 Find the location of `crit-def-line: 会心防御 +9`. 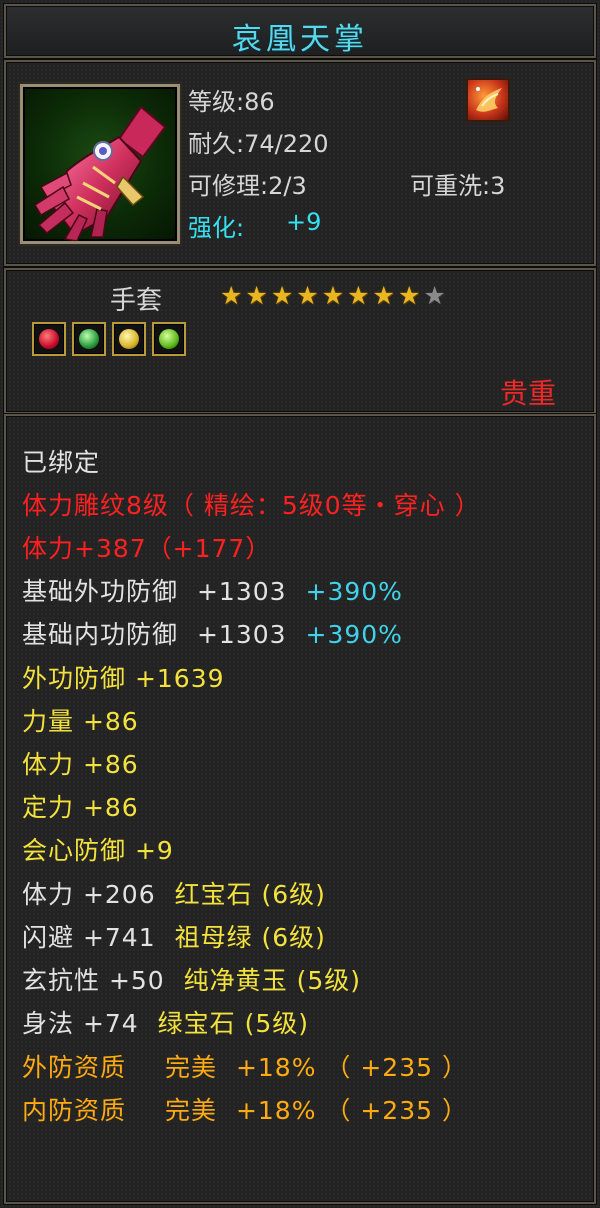

crit-def-line: 会心防御 +9 is located at coordinates (98, 850).